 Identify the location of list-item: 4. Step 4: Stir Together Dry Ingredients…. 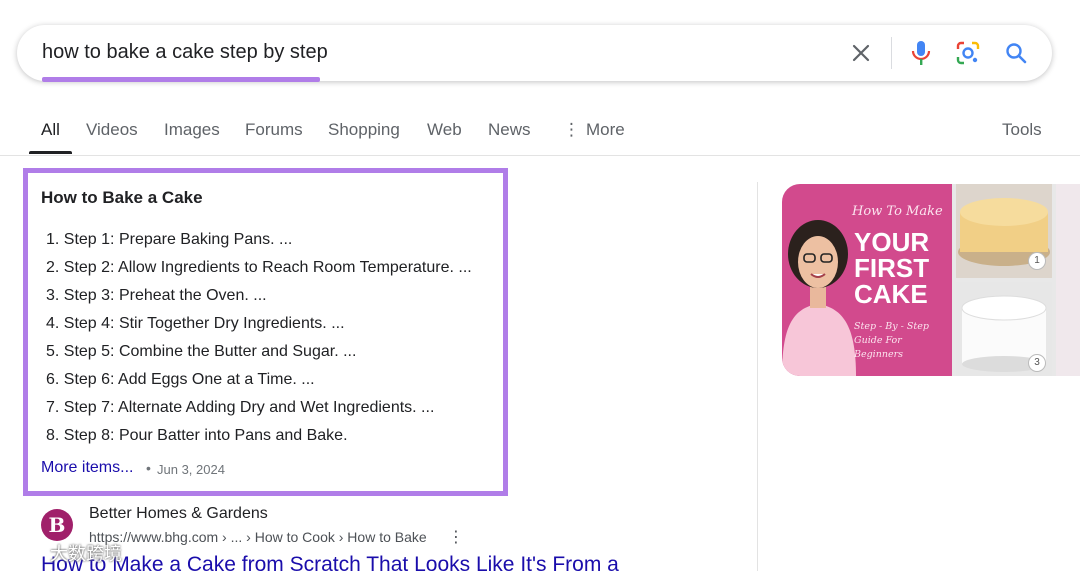
(195, 323).